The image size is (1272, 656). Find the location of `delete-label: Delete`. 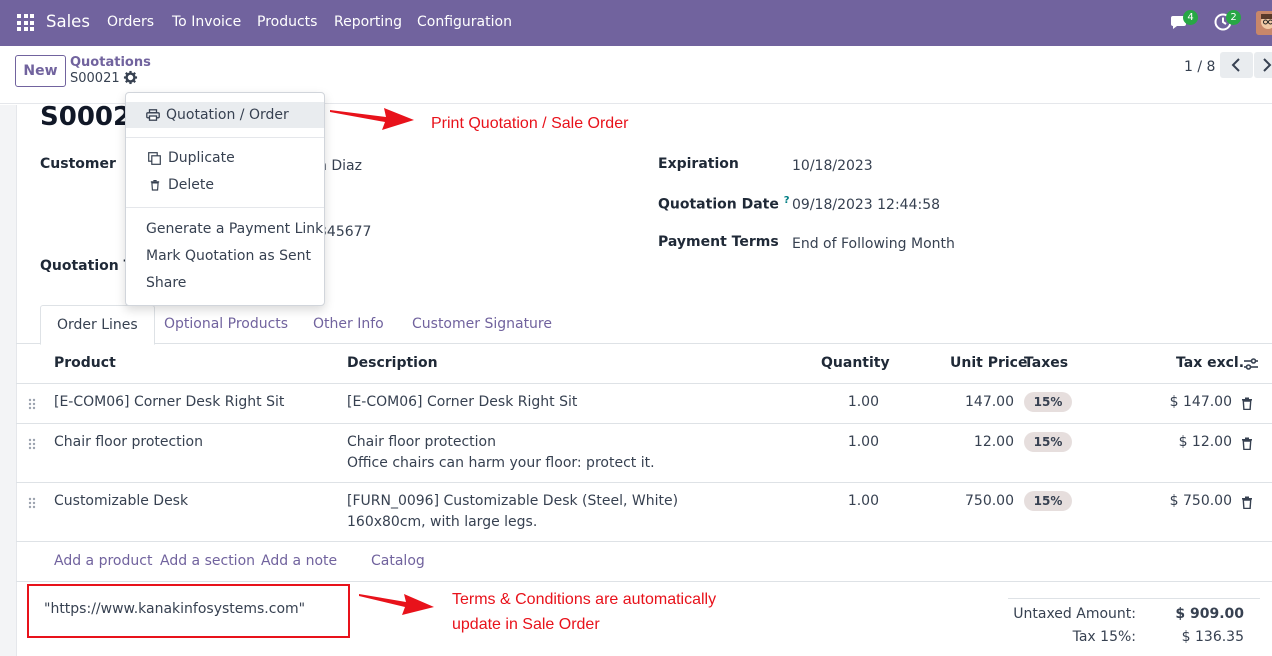

delete-label: Delete is located at coordinates (191, 185).